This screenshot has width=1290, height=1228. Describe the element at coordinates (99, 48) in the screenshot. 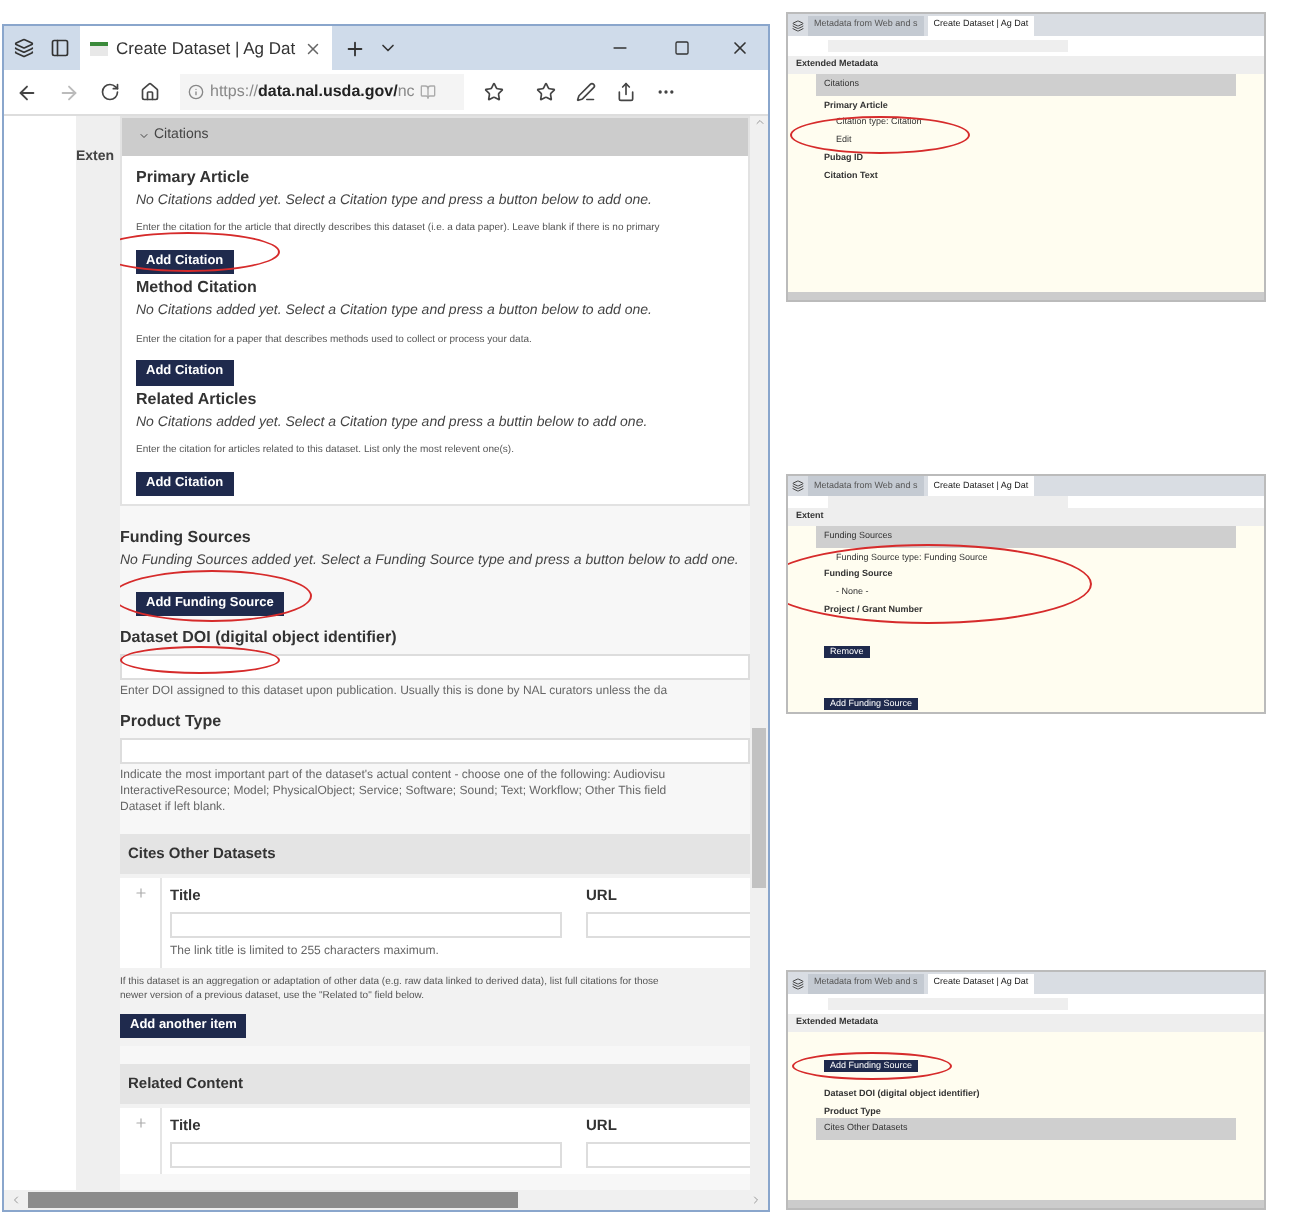

I see `favicon-icon` at that location.